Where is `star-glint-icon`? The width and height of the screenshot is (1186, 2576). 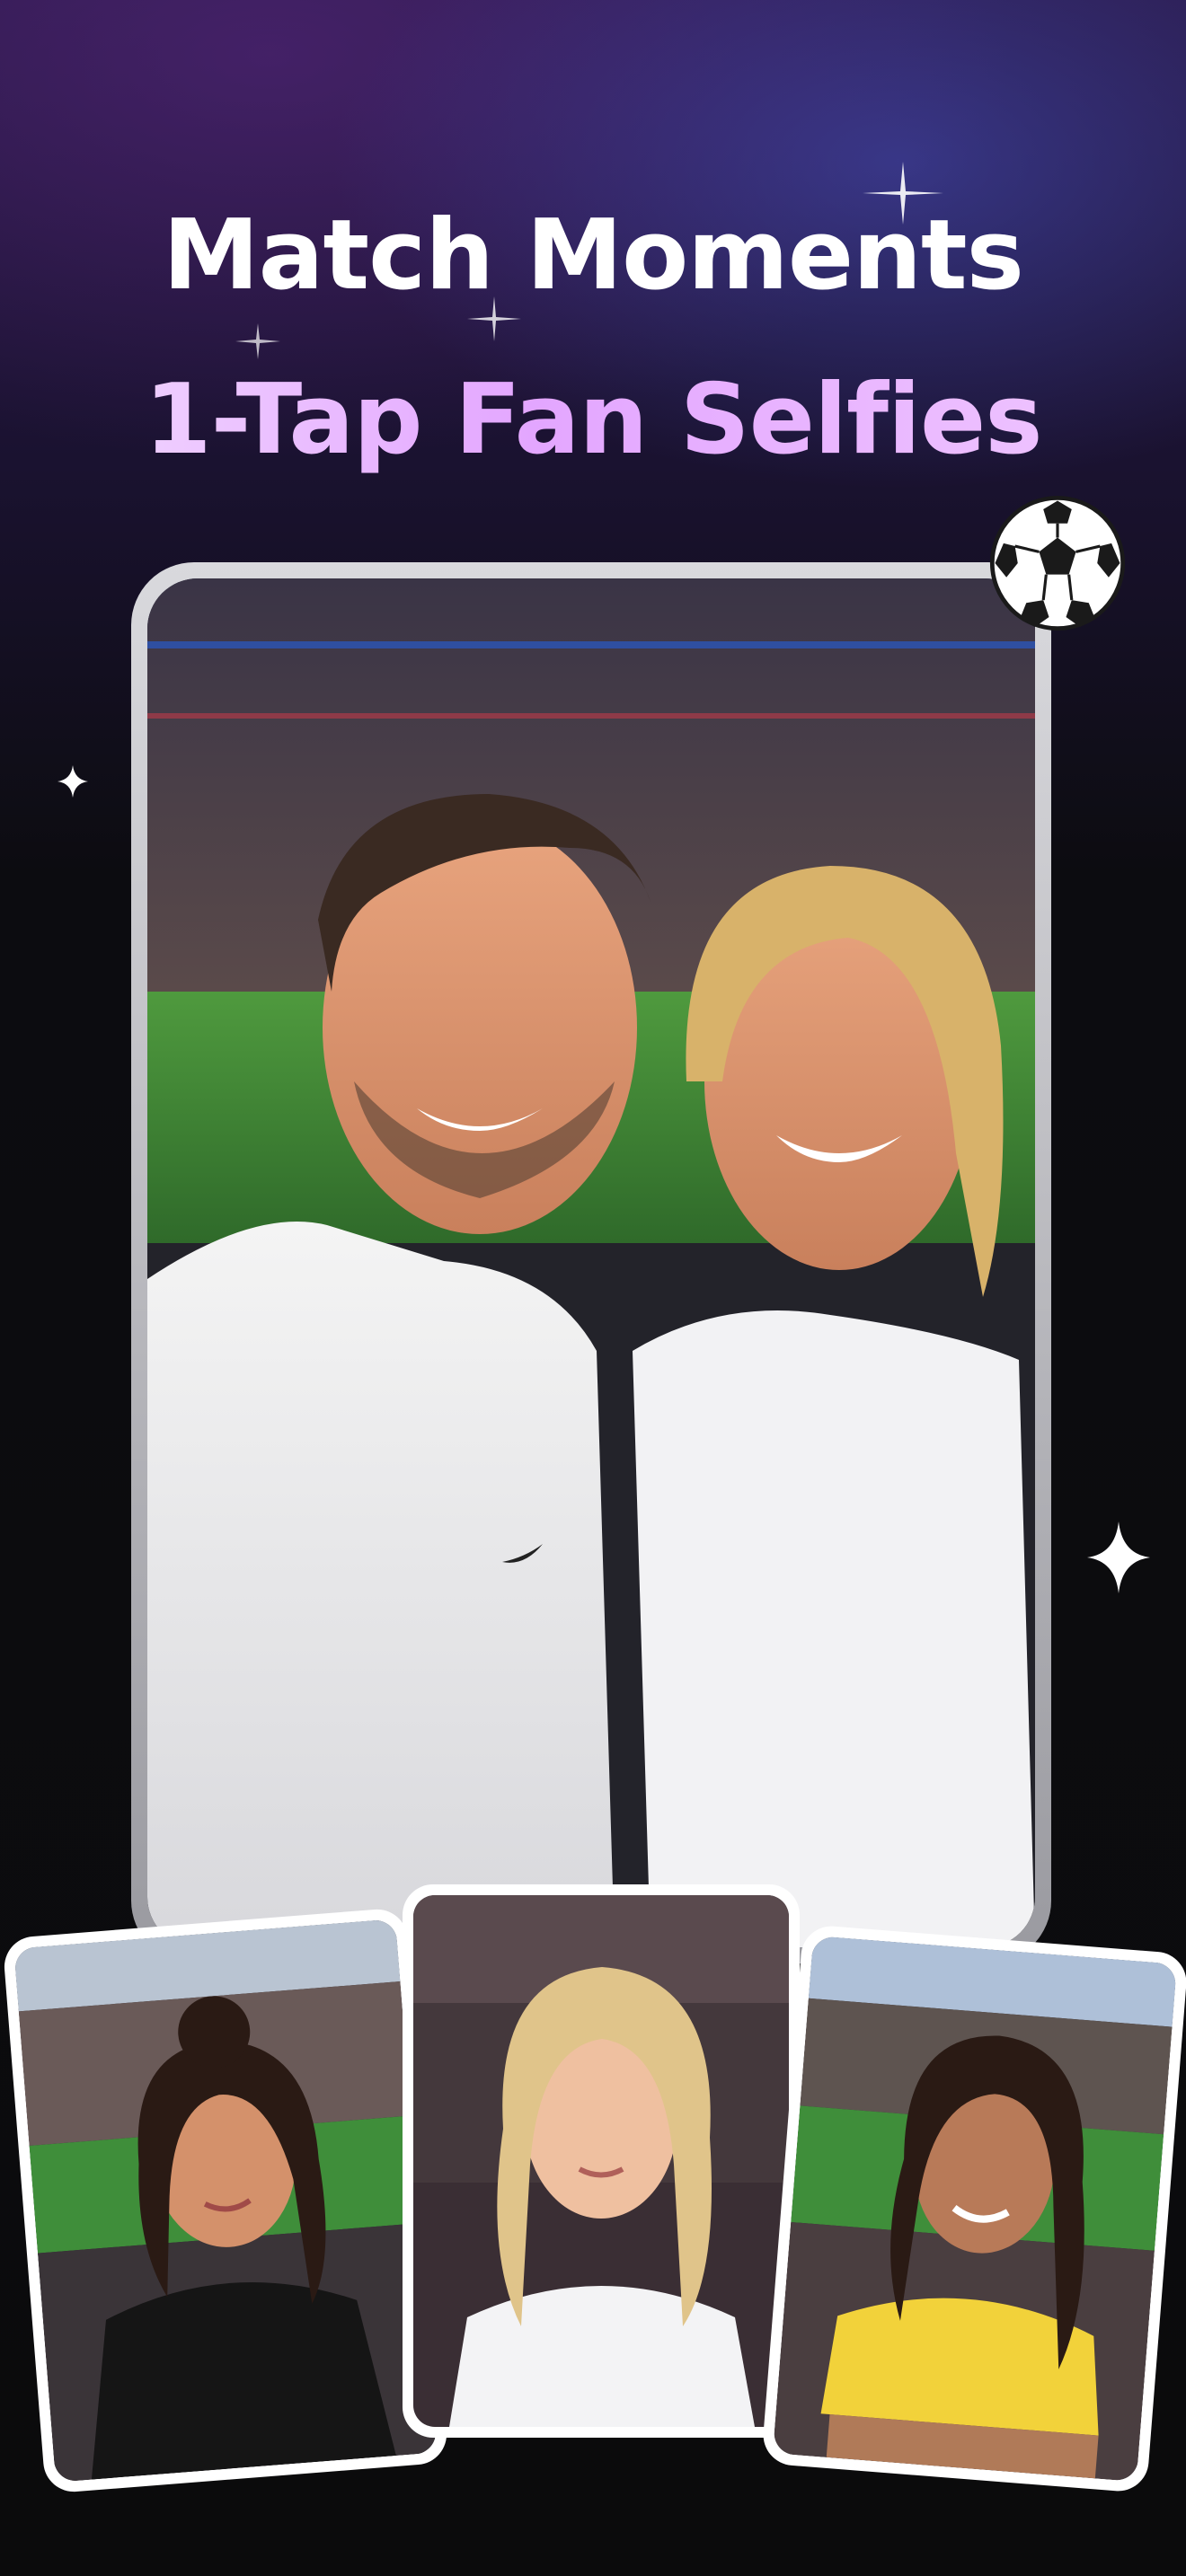
star-glint-icon is located at coordinates (257, 341).